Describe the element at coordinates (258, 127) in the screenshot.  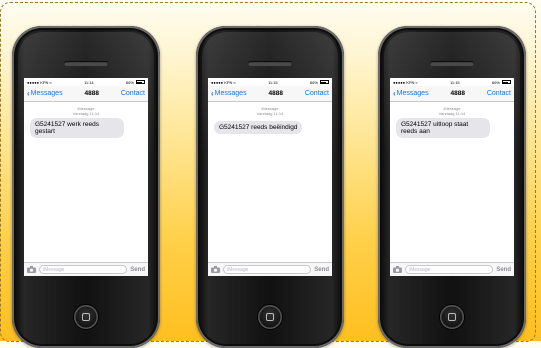
I see `message-bubble: G5241527 reeds beëindigd` at that location.